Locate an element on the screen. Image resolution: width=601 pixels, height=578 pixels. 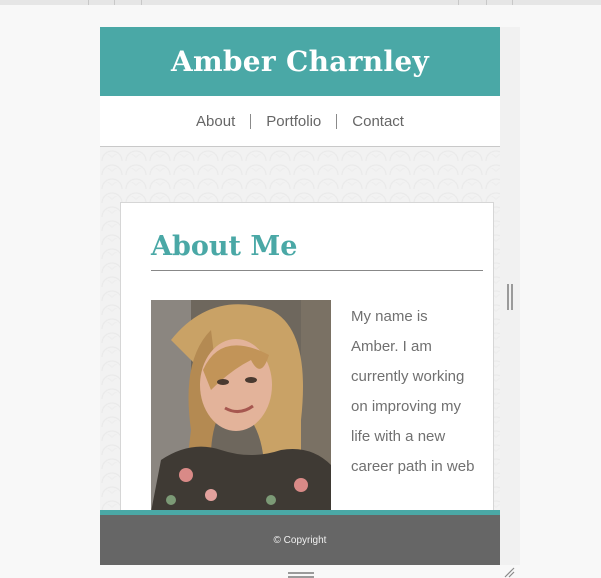
nav-link-contact: Contact is located at coordinates (378, 121).